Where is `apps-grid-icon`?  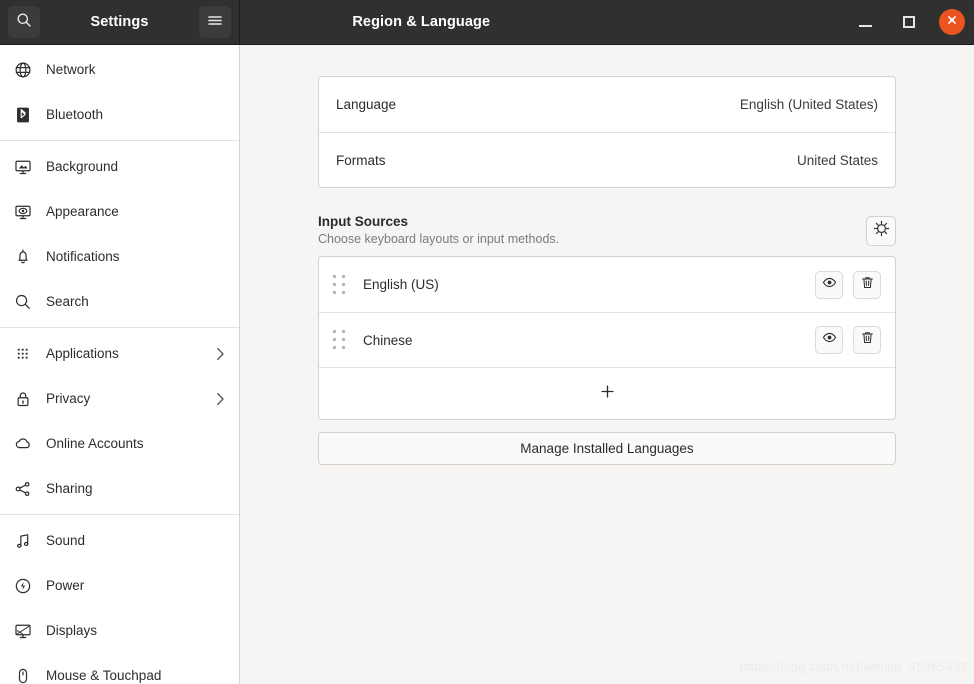 apps-grid-icon is located at coordinates (23, 354).